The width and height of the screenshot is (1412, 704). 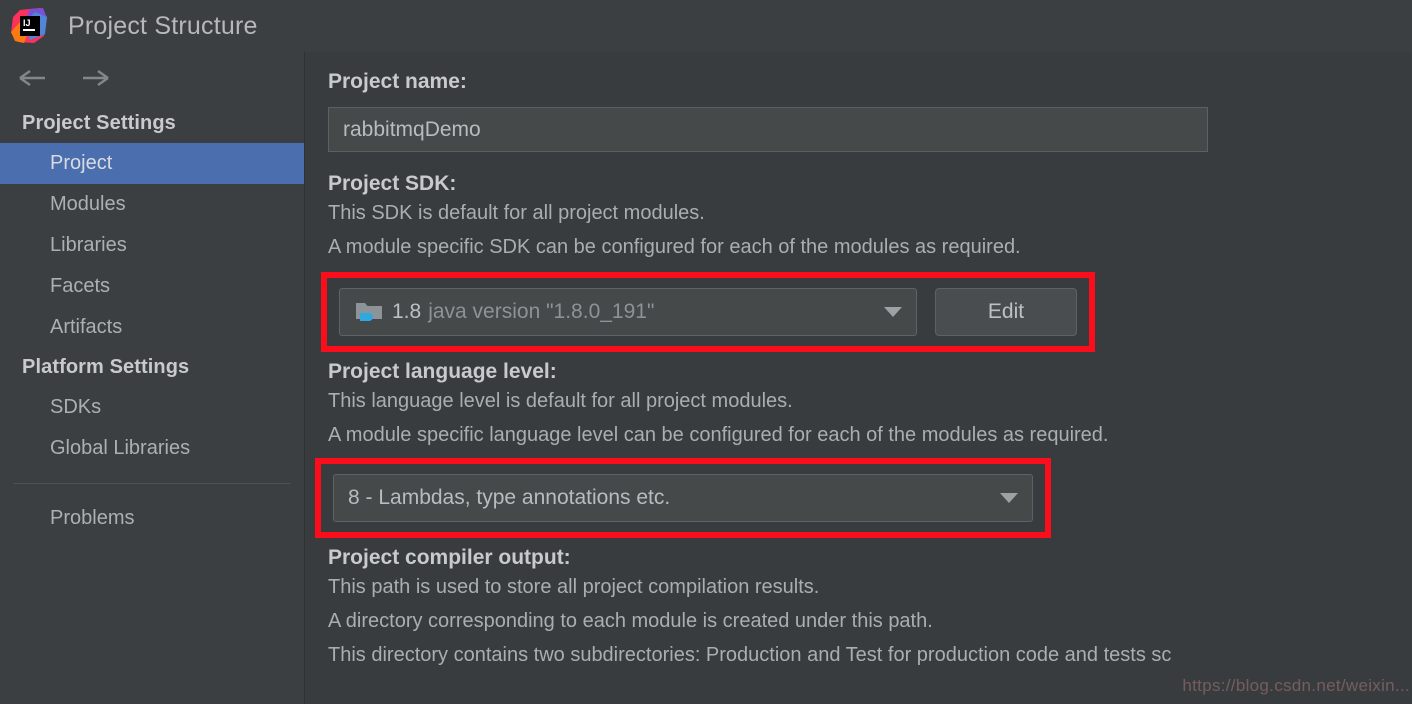 I want to click on intellij-idea-logo: IJ, so click(x=29, y=26).